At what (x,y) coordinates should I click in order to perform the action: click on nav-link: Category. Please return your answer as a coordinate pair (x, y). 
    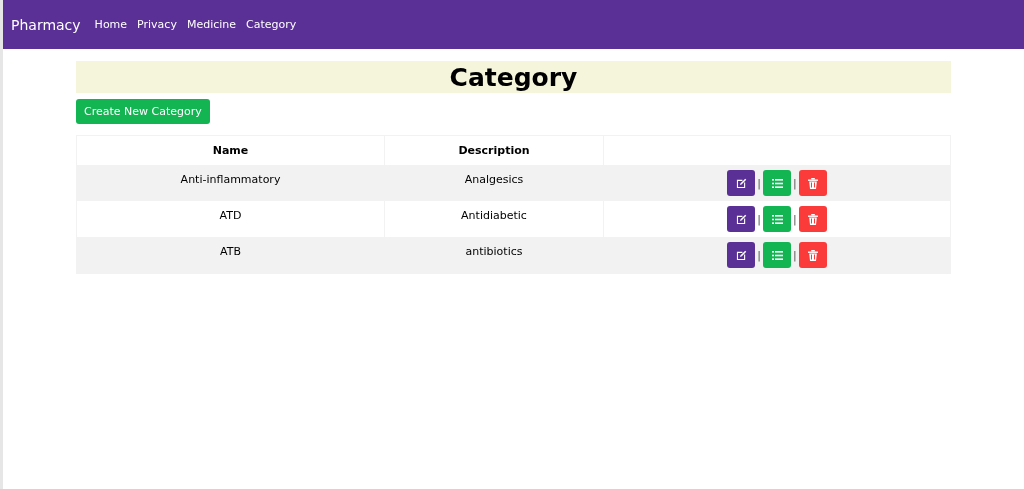
    Looking at the image, I should click on (271, 24).